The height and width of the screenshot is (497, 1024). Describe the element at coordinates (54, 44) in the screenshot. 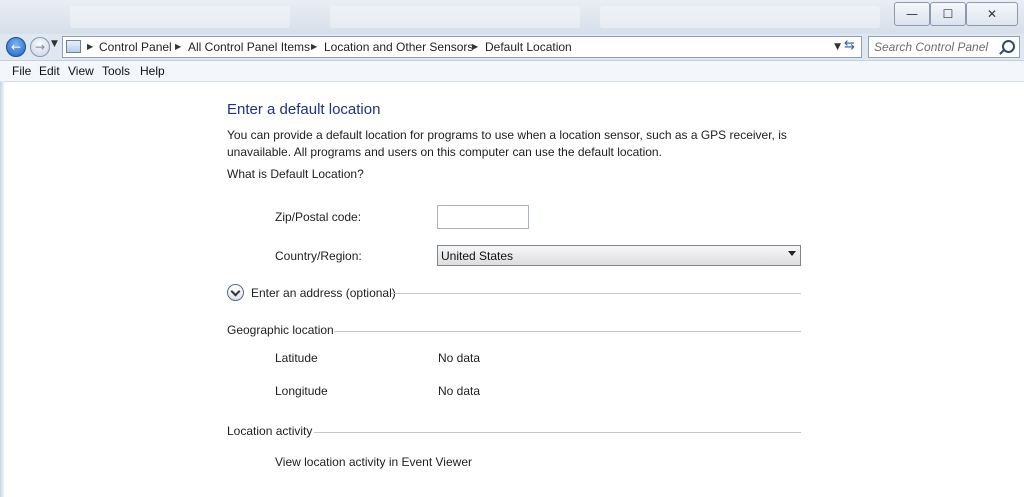

I see `recent-pages-dropdown-icon: ▼` at that location.